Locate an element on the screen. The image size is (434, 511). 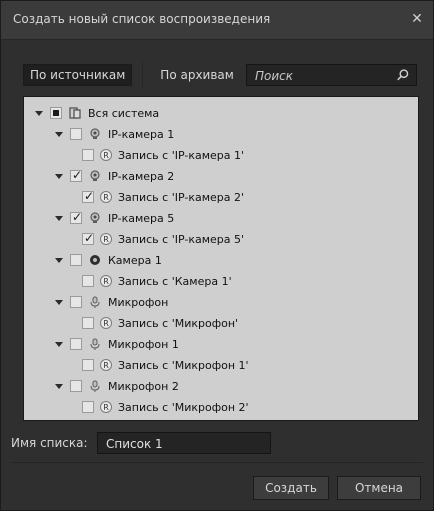
titlebar: Создать новый список воспроизведения ✕ is located at coordinates (217, 20).